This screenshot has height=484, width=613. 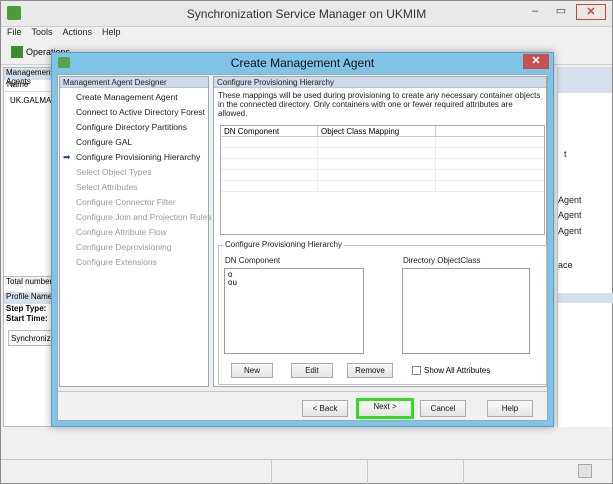 What do you see at coordinates (325, 408) in the screenshot?
I see `back-button: < Back` at bounding box center [325, 408].